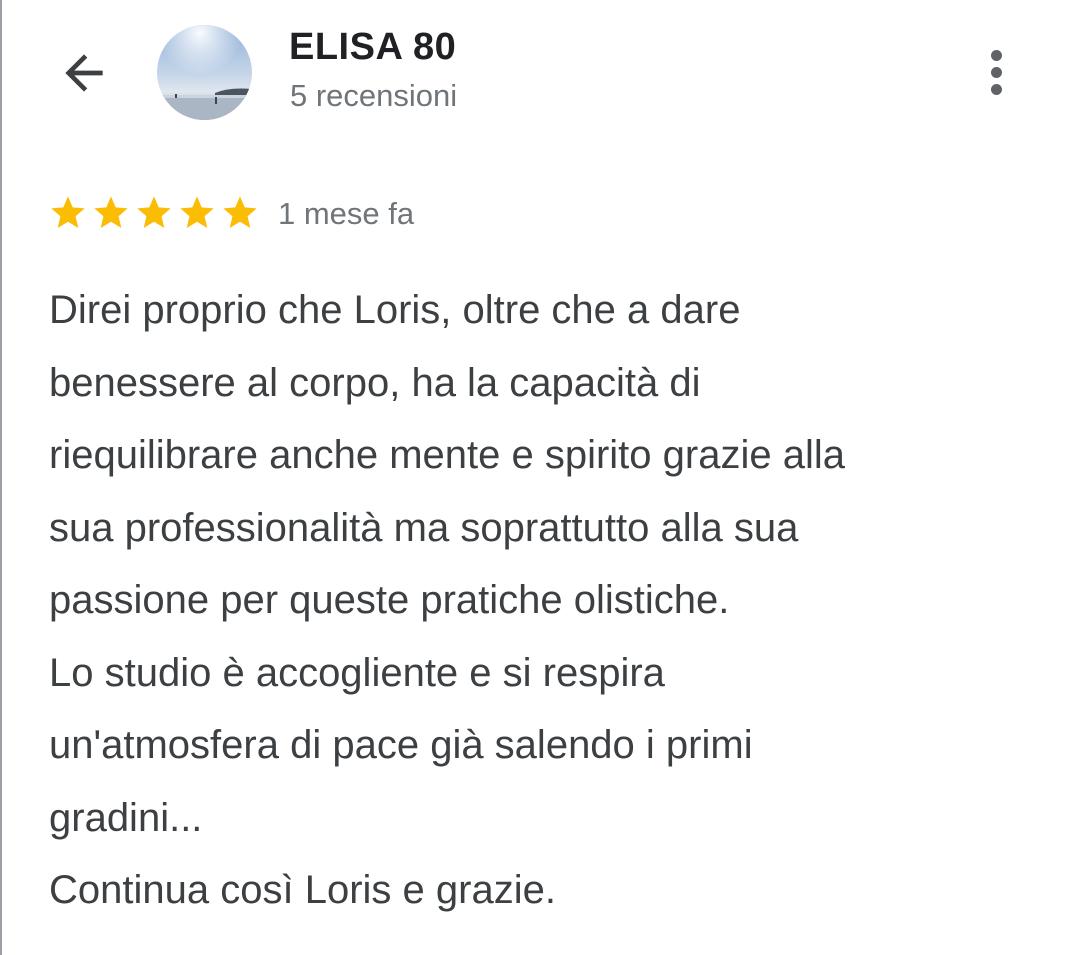  Describe the element at coordinates (1, 477) in the screenshot. I see `window-edge` at that location.